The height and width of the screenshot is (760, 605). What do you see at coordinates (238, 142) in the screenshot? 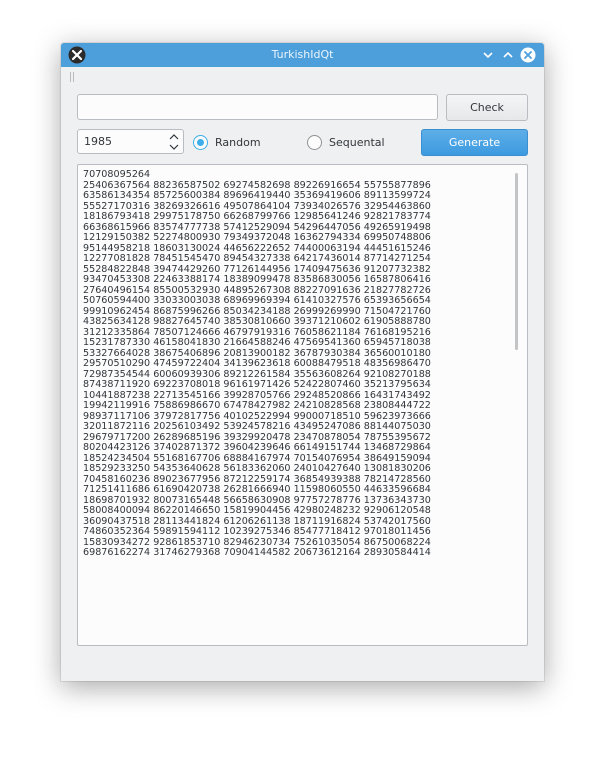
I see `random-label: Random` at bounding box center [238, 142].